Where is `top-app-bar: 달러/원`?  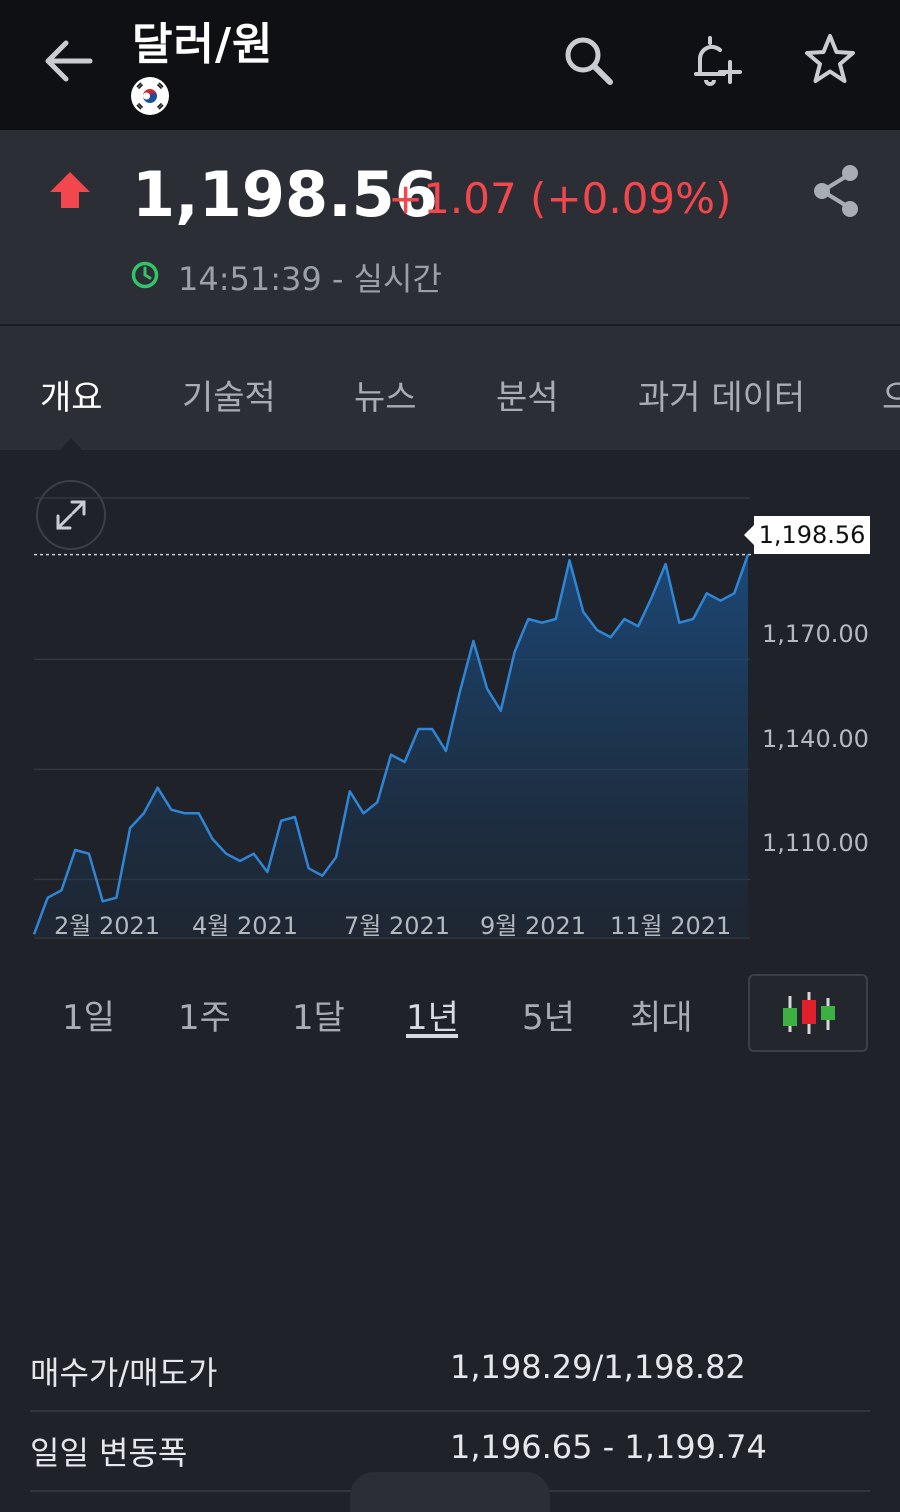
top-app-bar: 달러/원 is located at coordinates (450, 65).